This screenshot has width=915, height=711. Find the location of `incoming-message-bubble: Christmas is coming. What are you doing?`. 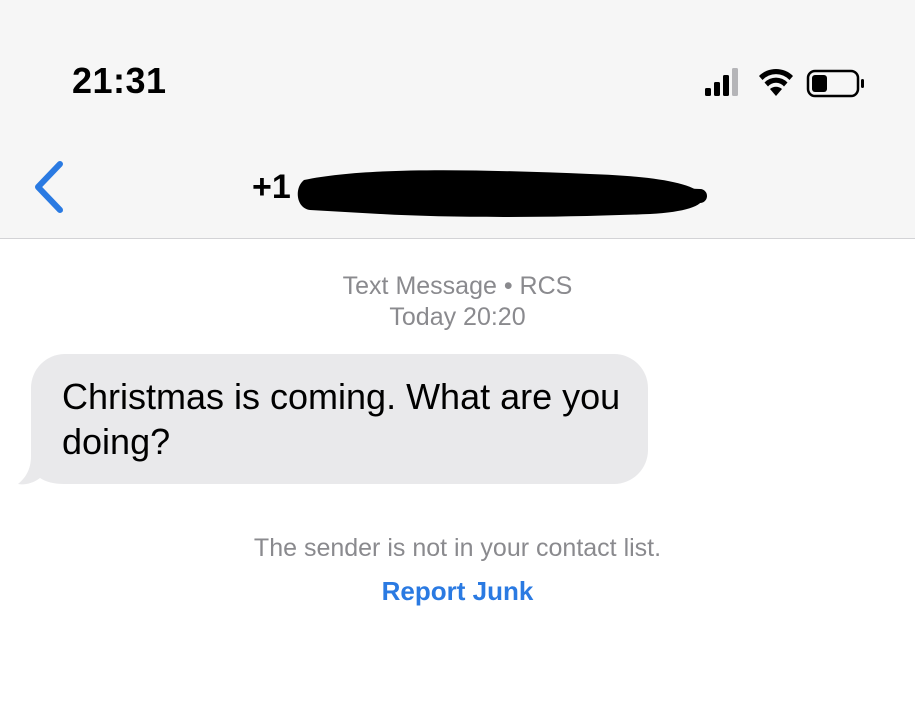

incoming-message-bubble: Christmas is coming. What are you doing? is located at coordinates (339, 422).